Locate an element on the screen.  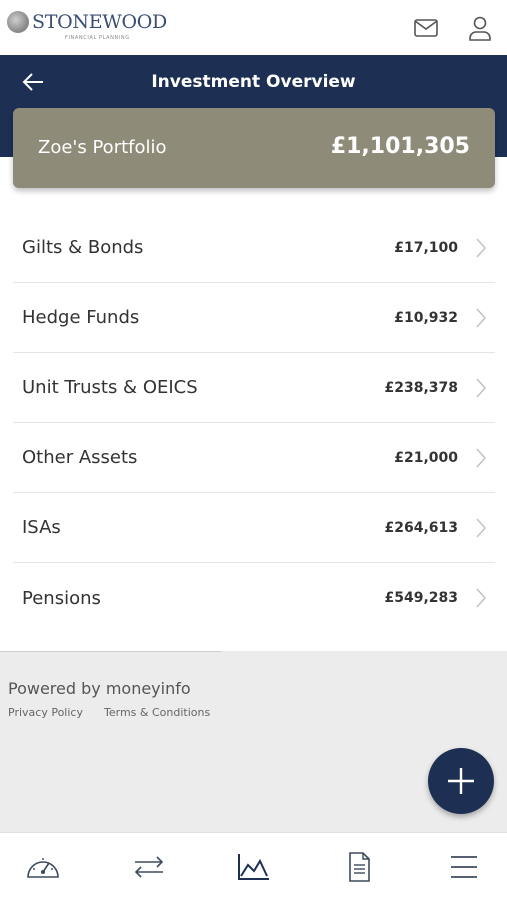
asset-row-isas: ISAs £264,613 is located at coordinates (254, 528).